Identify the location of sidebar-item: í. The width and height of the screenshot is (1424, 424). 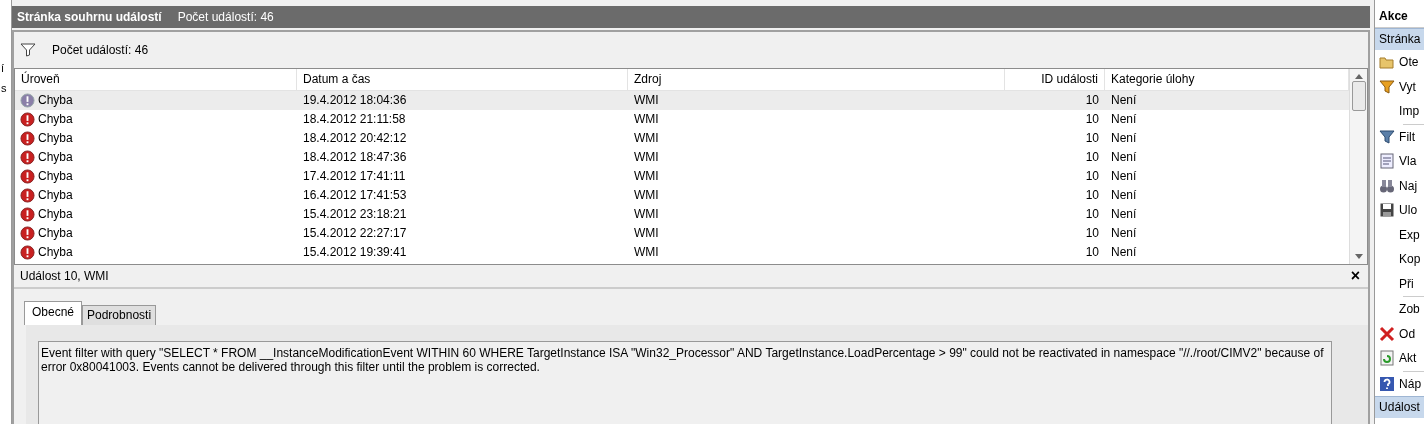
(5, 72).